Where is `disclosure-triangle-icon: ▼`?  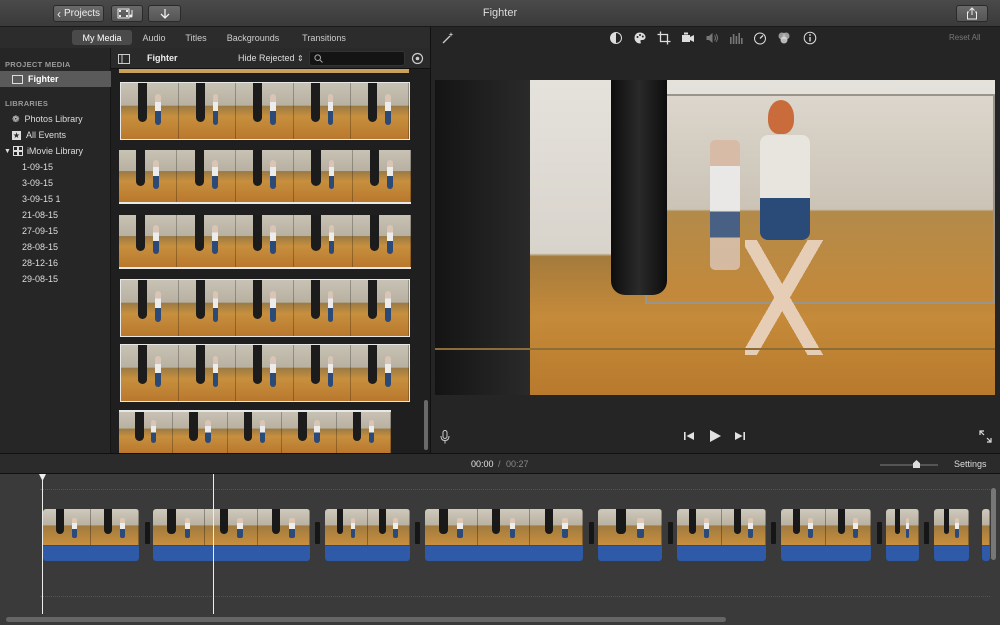
disclosure-triangle-icon: ▼ is located at coordinates (7, 151).